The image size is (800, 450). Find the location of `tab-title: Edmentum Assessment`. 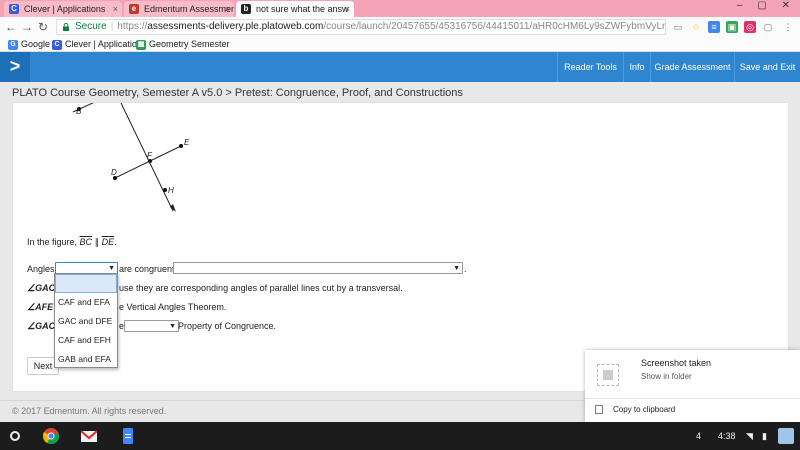

tab-title: Edmentum Assessment is located at coordinates (189, 9).